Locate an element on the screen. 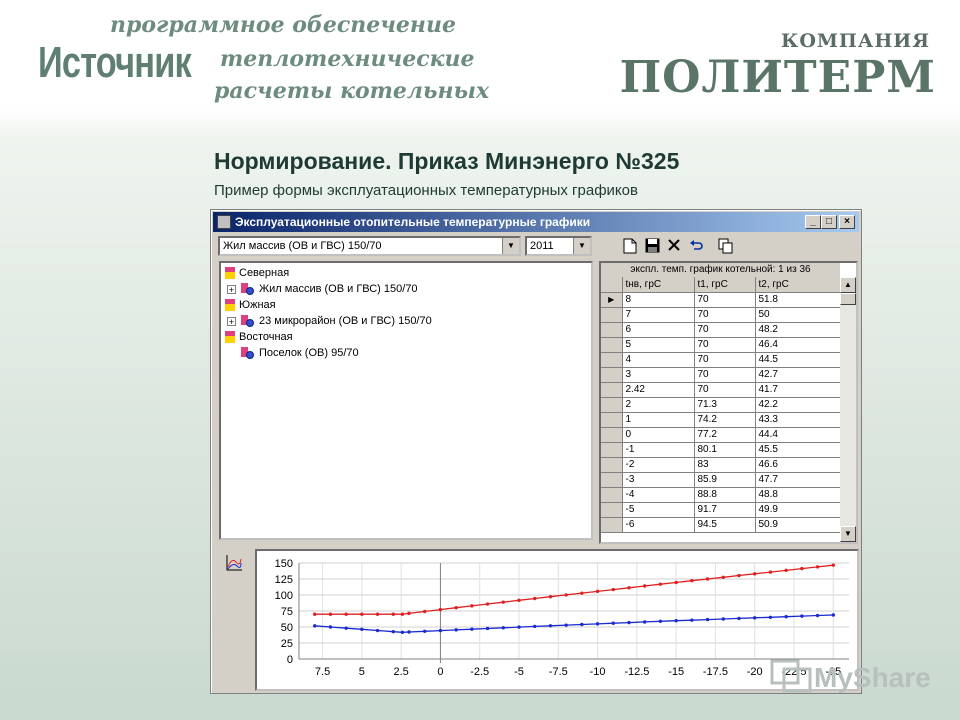 The width and height of the screenshot is (960, 720). table-cell: 41.7 is located at coordinates (798, 390).